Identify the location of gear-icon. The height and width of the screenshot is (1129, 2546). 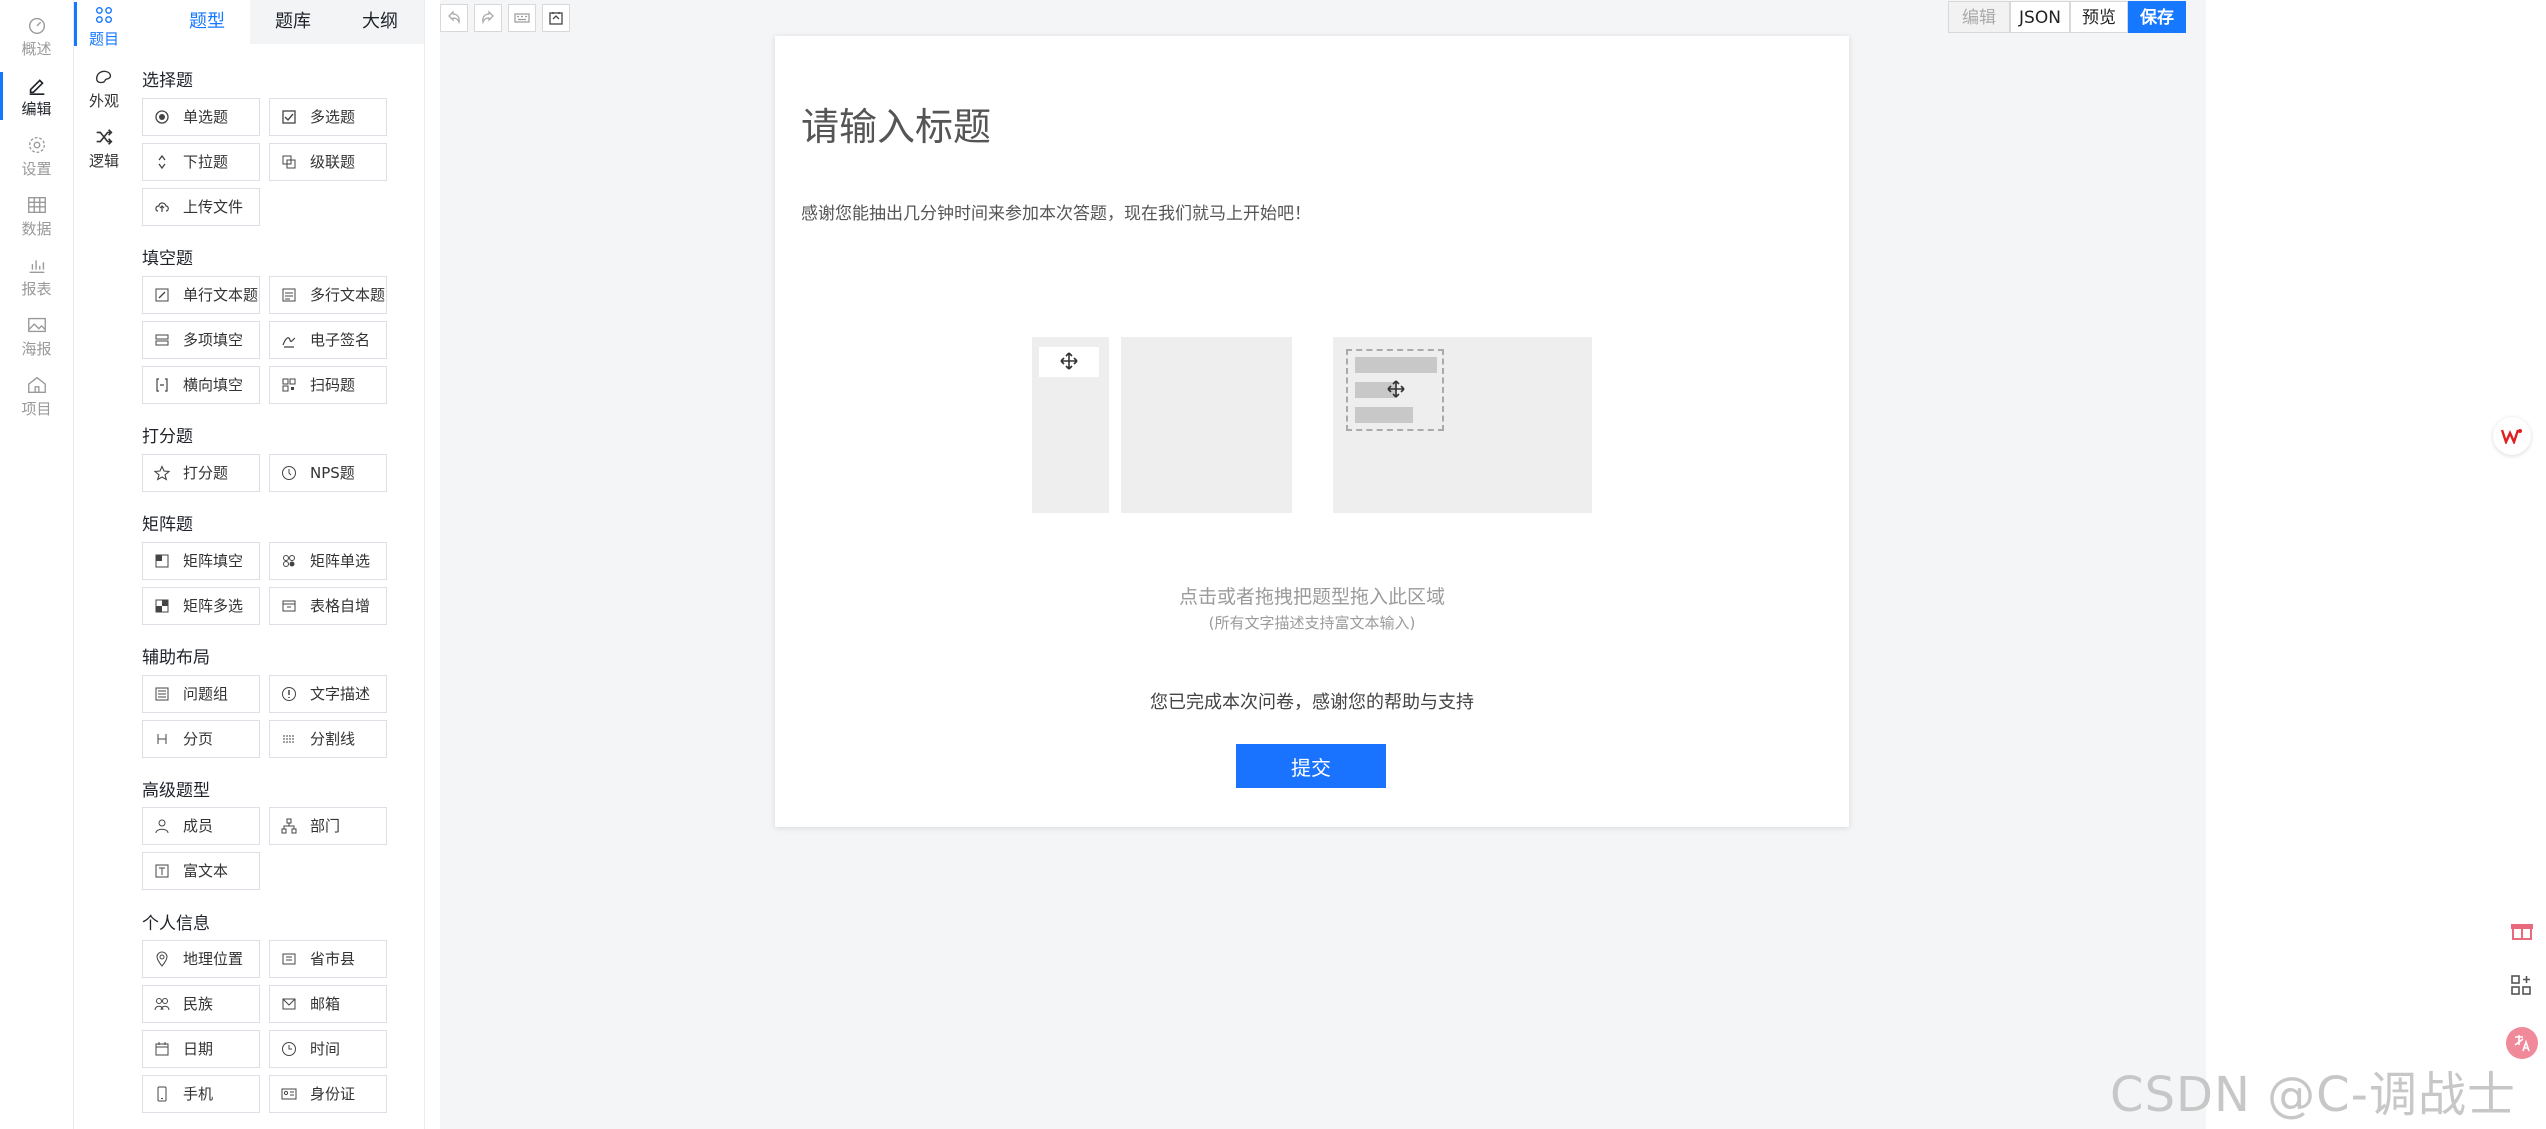
(36, 145).